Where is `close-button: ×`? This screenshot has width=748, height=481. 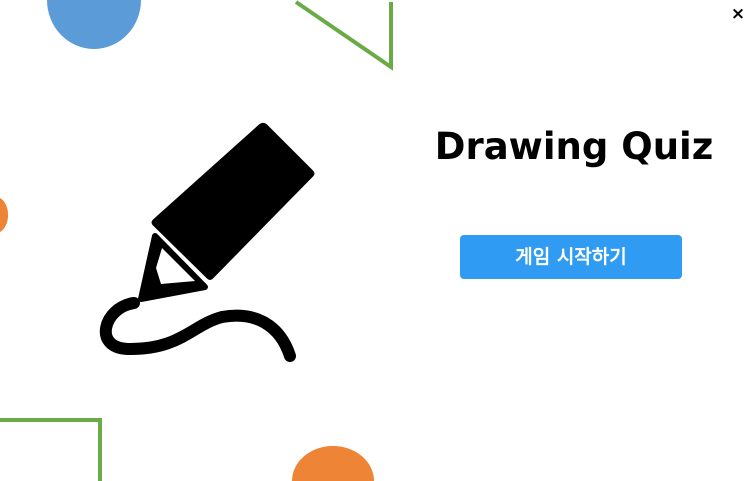 close-button: × is located at coordinates (737, 14).